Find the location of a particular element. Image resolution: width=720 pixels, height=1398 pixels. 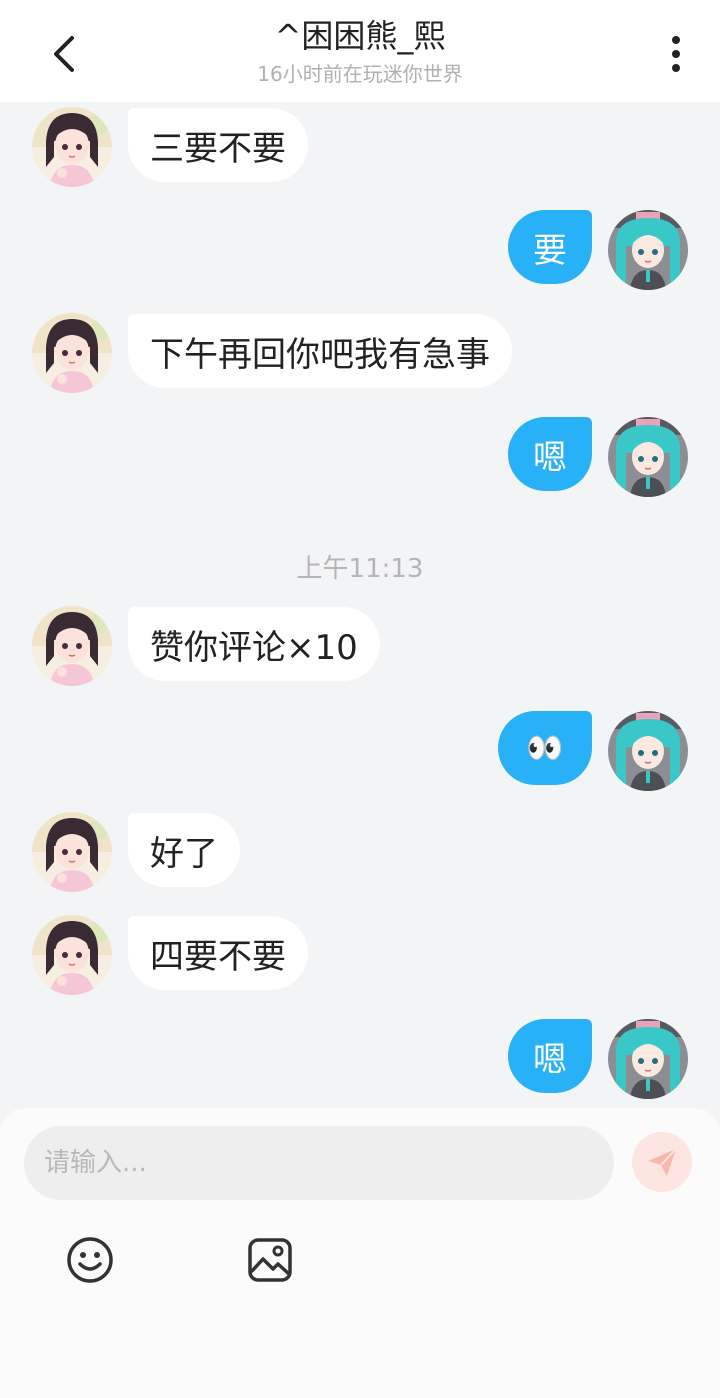

more-vertical-icon is located at coordinates (676, 54).